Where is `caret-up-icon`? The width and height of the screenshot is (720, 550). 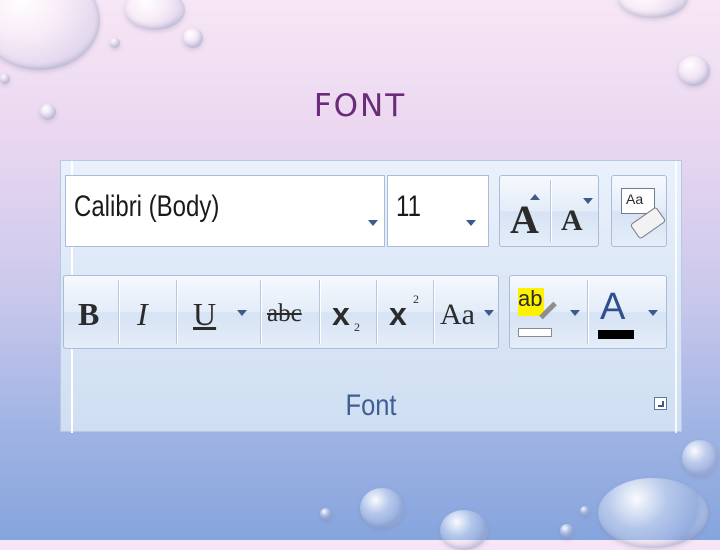 caret-up-icon is located at coordinates (535, 197).